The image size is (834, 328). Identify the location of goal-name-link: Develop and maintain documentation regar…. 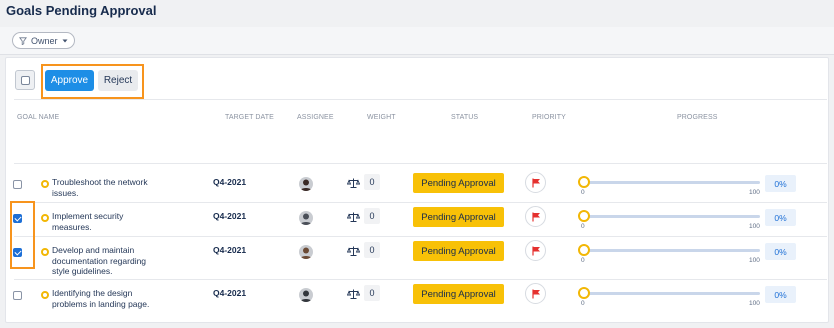
(108, 261).